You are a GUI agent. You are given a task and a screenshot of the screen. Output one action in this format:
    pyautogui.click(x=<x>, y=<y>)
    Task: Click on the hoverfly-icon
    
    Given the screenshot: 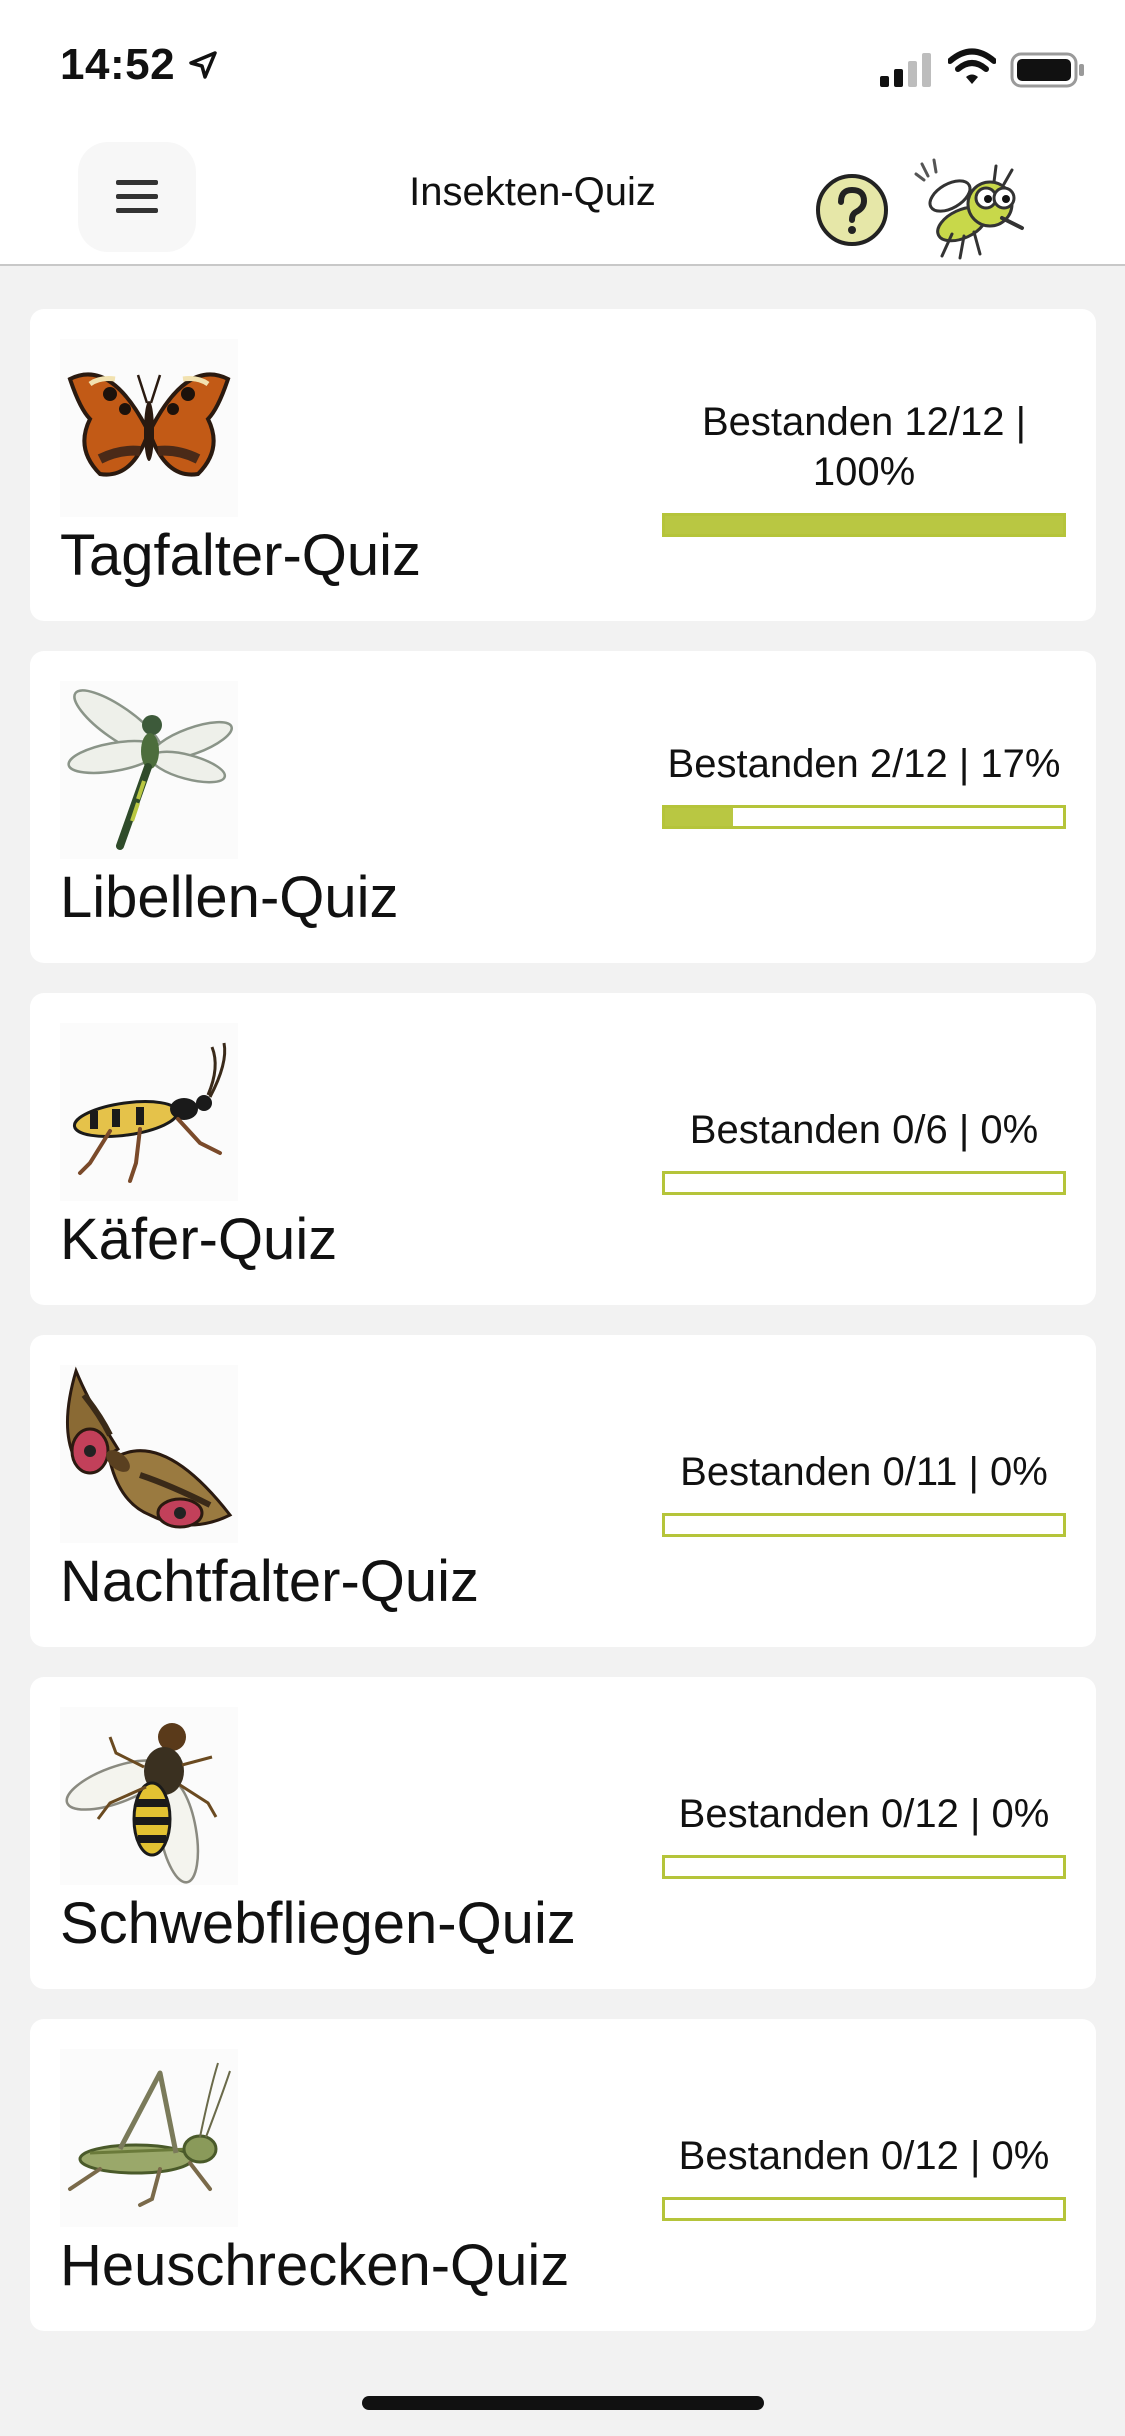 What is the action you would take?
    pyautogui.click(x=141, y=1803)
    